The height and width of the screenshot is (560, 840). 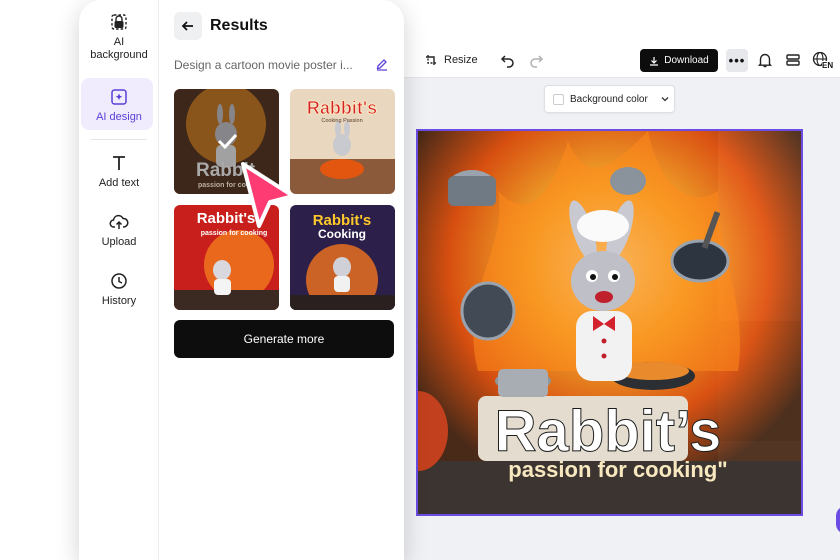 I want to click on rail-item-label: History, so click(x=119, y=301).